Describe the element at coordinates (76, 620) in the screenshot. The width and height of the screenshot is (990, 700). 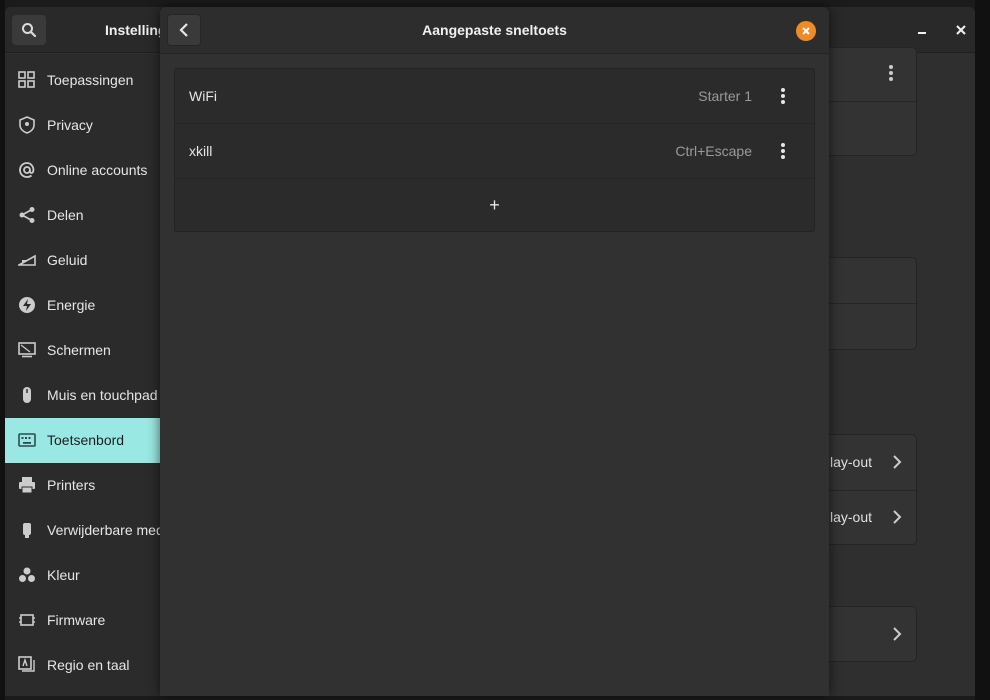
I see `sidebar-item-label: Firmware` at that location.